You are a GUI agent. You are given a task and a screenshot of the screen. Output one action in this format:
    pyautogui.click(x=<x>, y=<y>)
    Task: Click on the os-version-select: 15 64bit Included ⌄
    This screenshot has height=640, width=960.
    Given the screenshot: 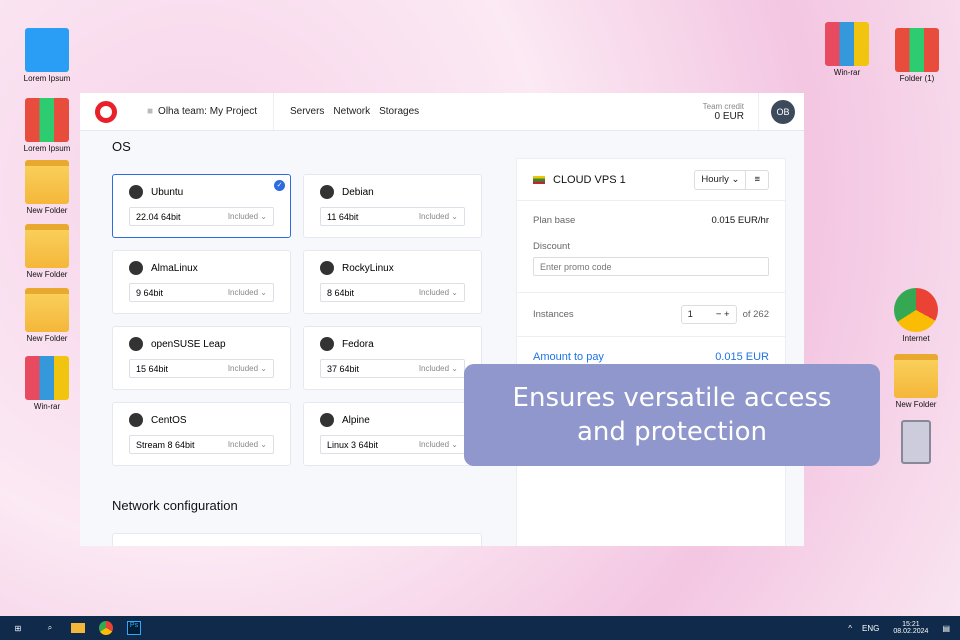 What is the action you would take?
    pyautogui.click(x=201, y=368)
    